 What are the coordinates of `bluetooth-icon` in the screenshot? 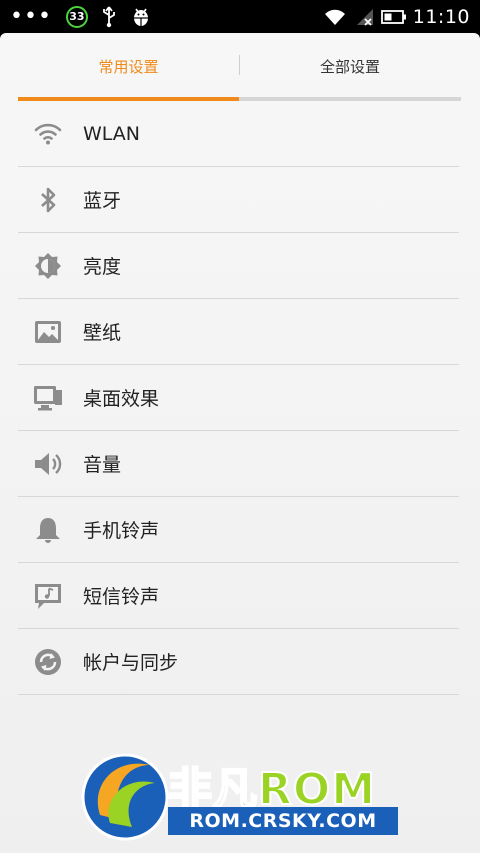 It's located at (48, 200).